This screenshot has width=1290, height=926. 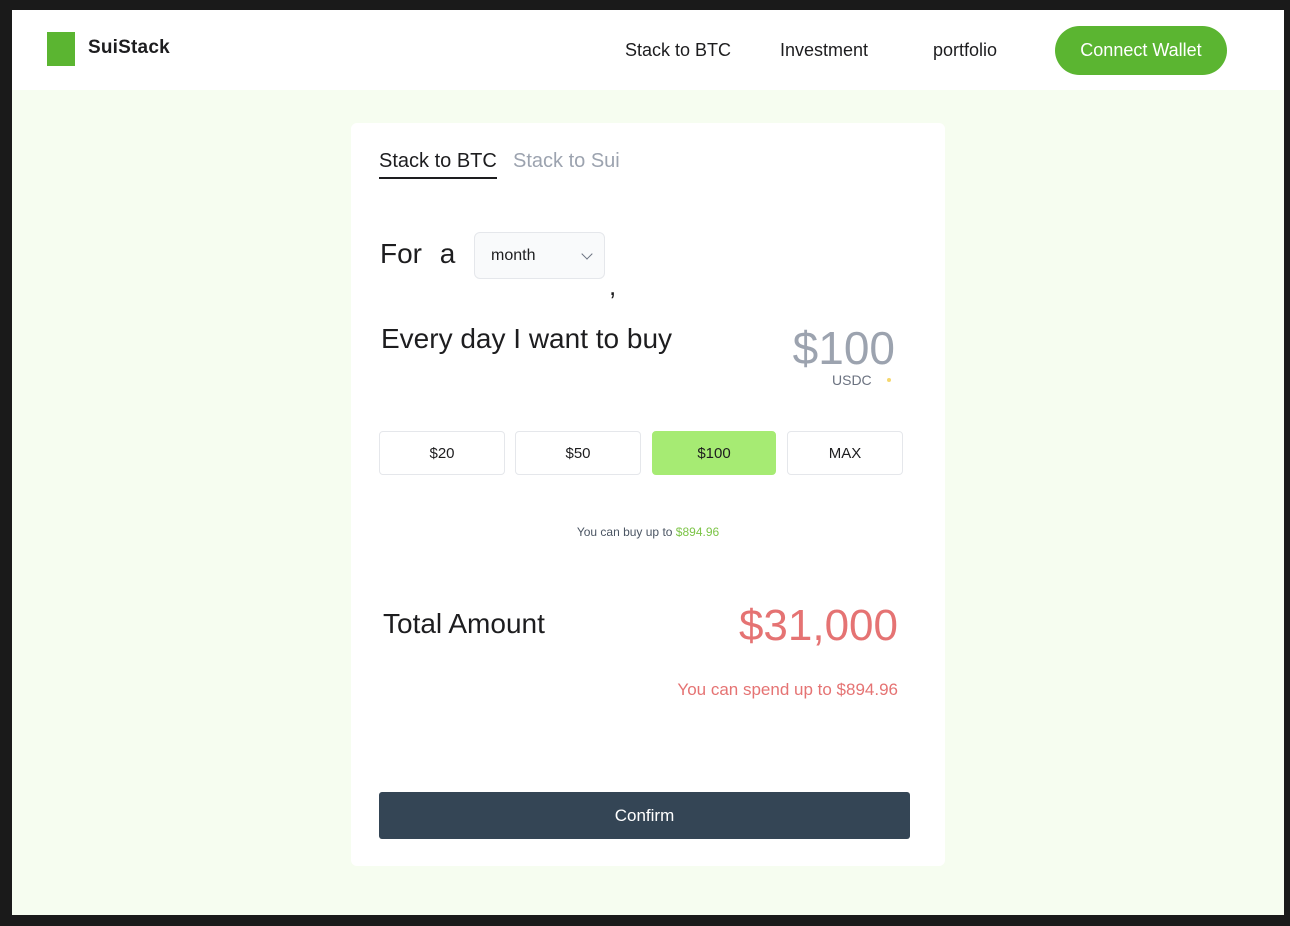 I want to click on total-amount-label: Total Amount, so click(x=464, y=623).